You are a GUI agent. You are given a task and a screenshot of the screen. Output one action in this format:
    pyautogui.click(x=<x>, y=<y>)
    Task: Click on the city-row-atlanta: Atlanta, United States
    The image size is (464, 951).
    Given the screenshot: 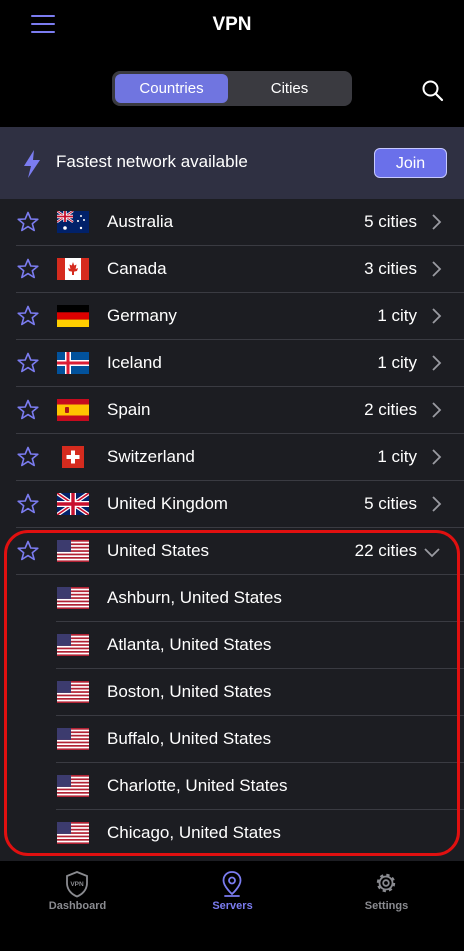 What is the action you would take?
    pyautogui.click(x=232, y=645)
    